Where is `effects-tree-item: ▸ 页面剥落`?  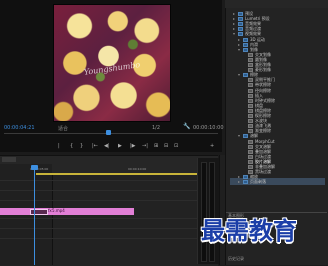 effects-tree-item: ▸ 页面剥落 is located at coordinates (252, 181).